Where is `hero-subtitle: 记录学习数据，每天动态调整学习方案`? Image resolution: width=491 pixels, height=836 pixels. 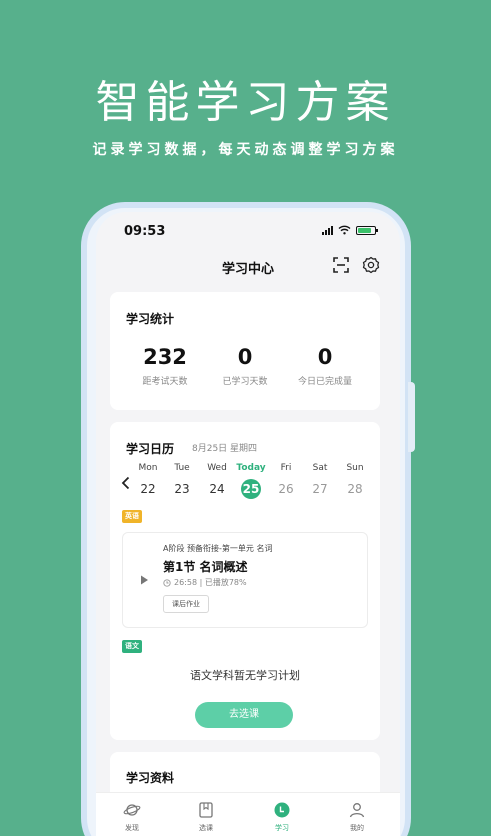
hero-subtitle: 记录学习数据，每天动态调整学习方案 is located at coordinates (245, 150).